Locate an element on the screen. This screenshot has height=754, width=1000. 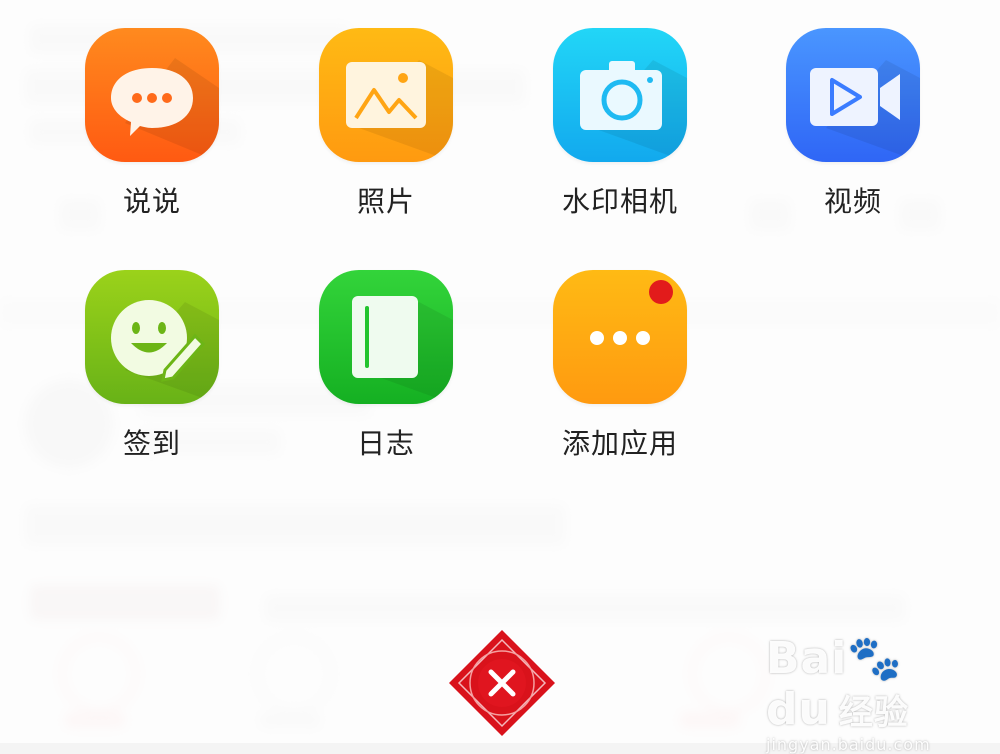
speech-bubble-icon is located at coordinates (152, 95).